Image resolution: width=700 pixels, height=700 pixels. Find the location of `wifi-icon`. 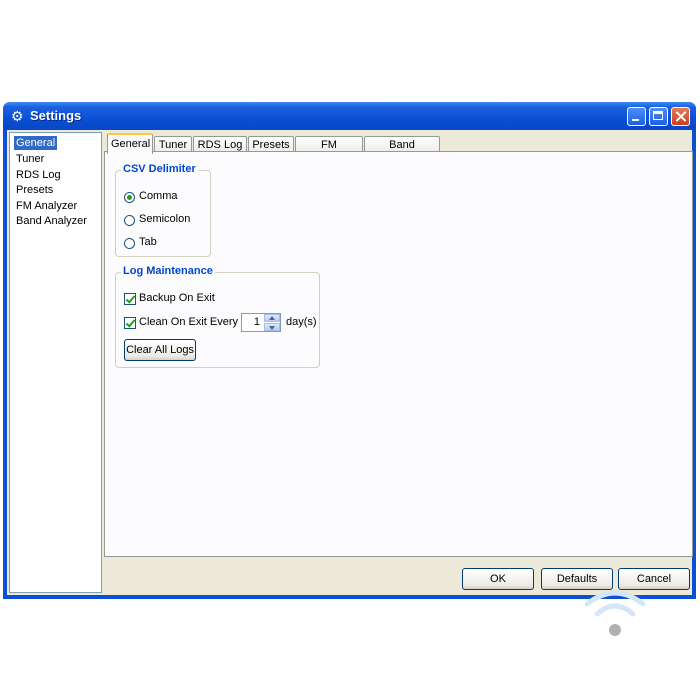

wifi-icon is located at coordinates (615, 613).